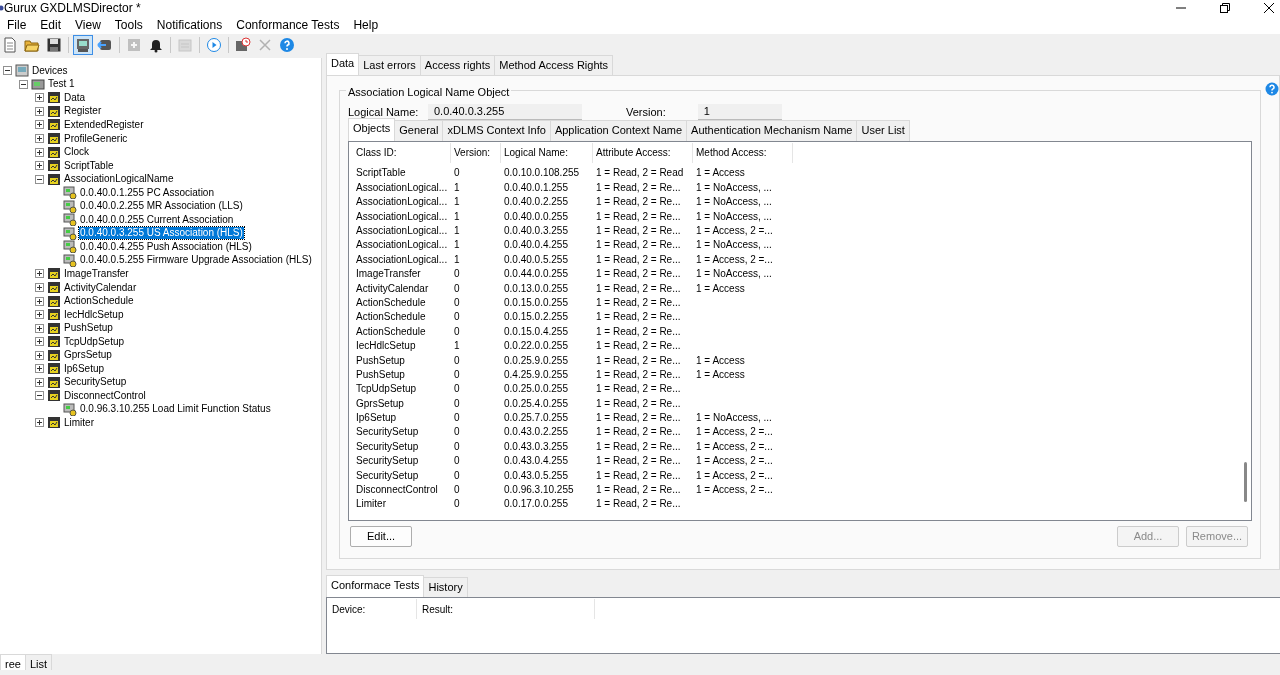  Describe the element at coordinates (402, 152) in the screenshot. I see `column-header: Class ID:` at that location.